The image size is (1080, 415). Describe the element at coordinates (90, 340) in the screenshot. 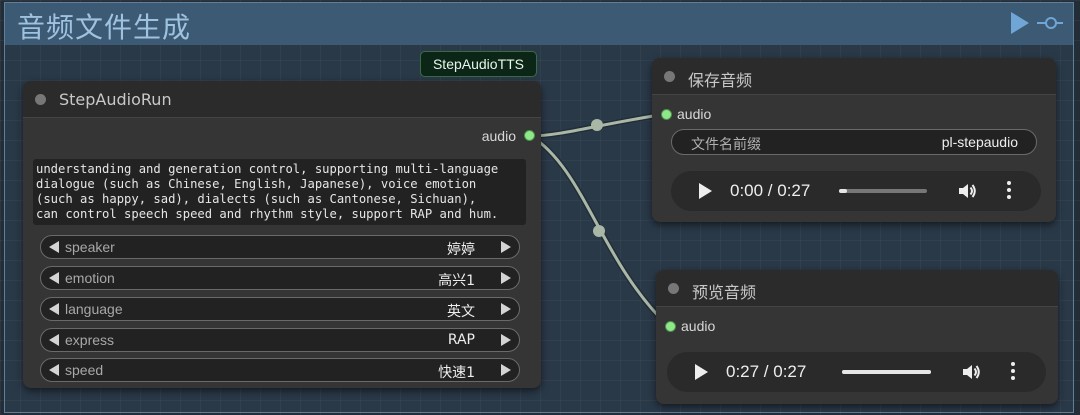

I see `widget-label: express` at that location.